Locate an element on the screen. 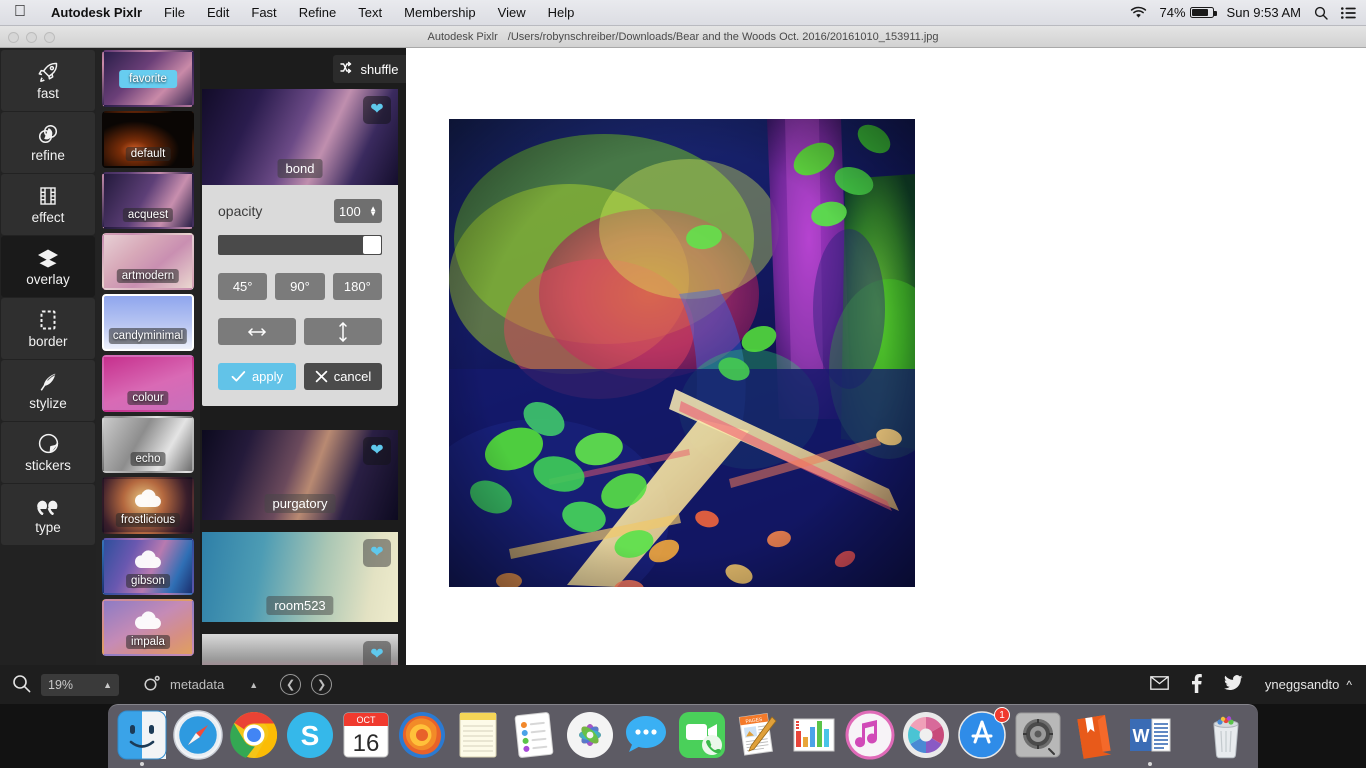 This screenshot has height=768, width=1366. menu-bar-status-items: 74% Sun 9:53 AM is located at coordinates (1248, 12).